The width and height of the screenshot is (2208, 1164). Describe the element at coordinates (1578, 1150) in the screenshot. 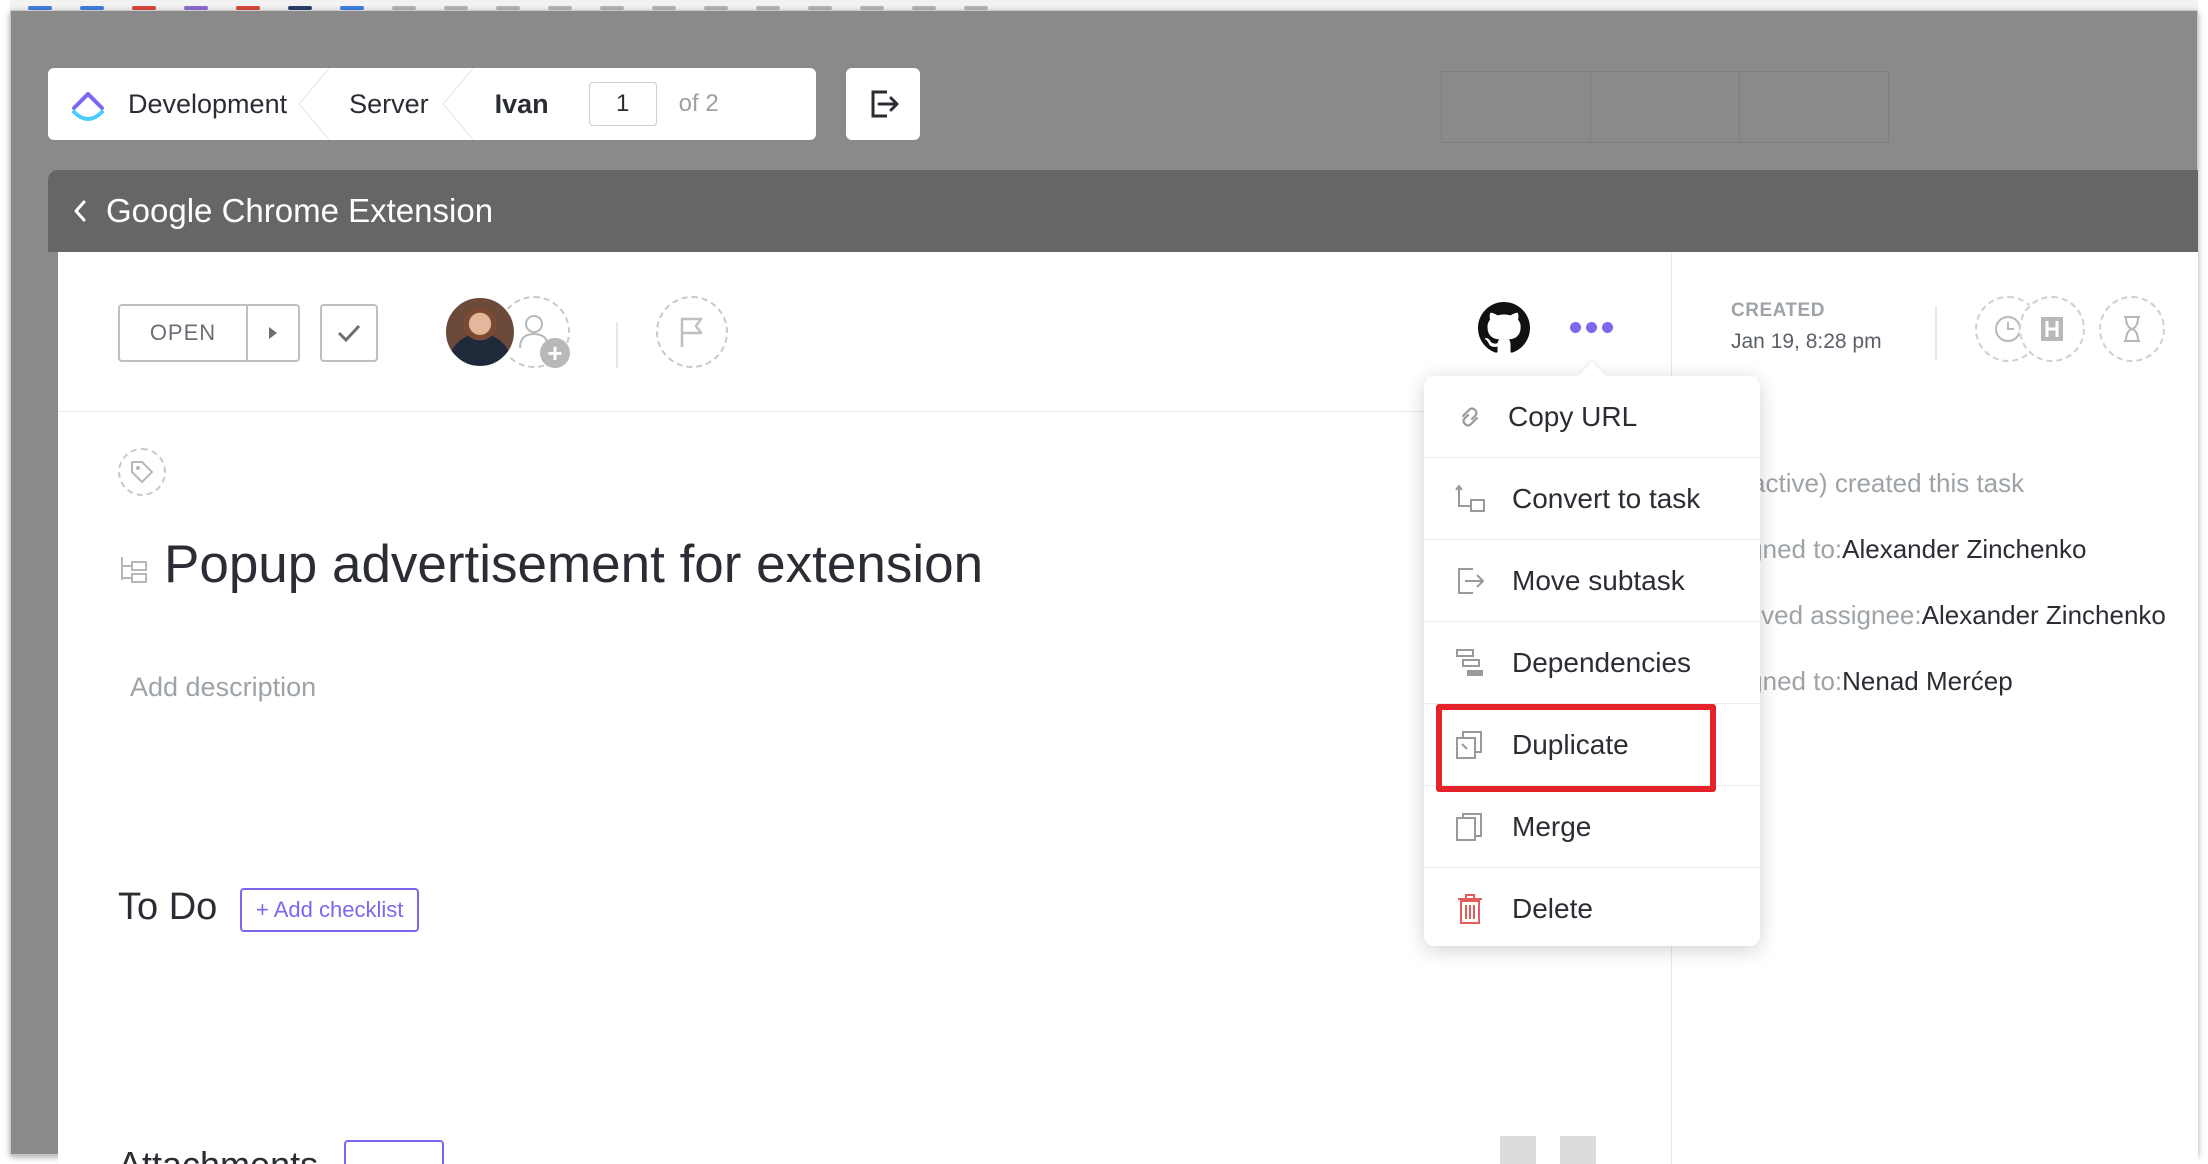

I see `list-view-icon` at that location.